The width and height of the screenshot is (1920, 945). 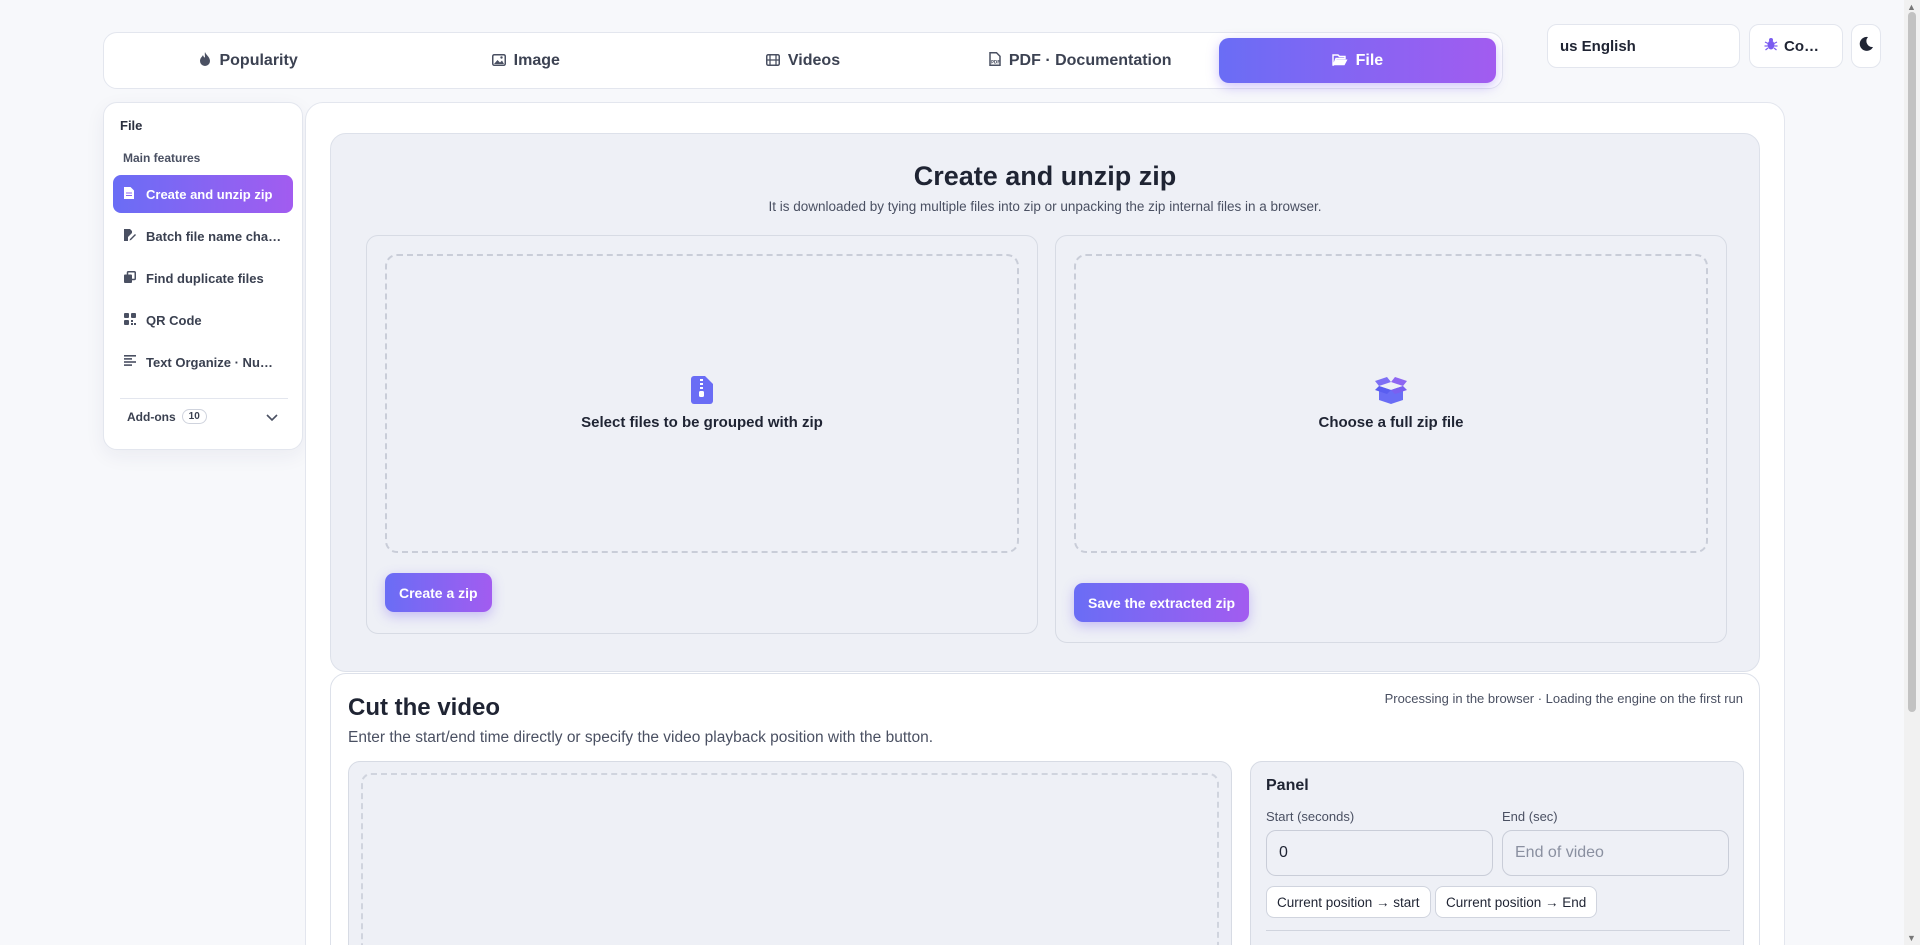 I want to click on sidebar-item-find-duplicates: Find duplicate files, so click(x=203, y=278).